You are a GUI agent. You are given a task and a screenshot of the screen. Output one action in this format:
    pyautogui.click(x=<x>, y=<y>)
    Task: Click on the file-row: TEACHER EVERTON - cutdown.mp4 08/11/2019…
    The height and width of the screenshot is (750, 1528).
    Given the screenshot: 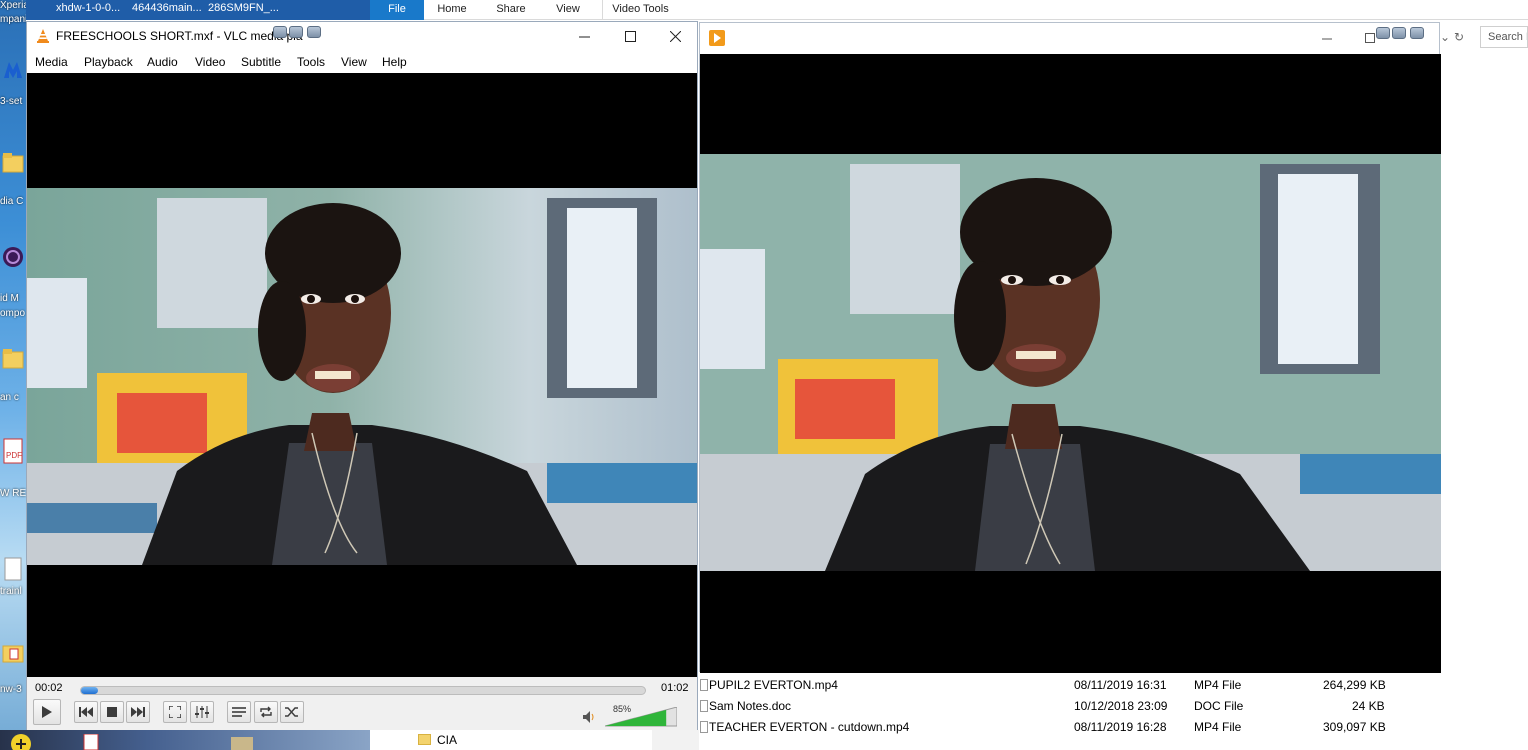 What is the action you would take?
    pyautogui.click(x=1113, y=727)
    